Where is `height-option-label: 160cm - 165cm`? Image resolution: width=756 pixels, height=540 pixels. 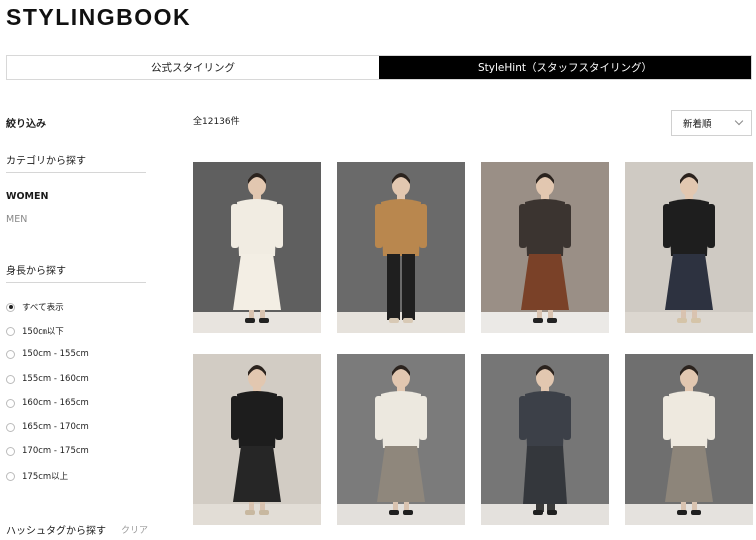
height-option-label: 160cm - 165cm is located at coordinates (55, 403).